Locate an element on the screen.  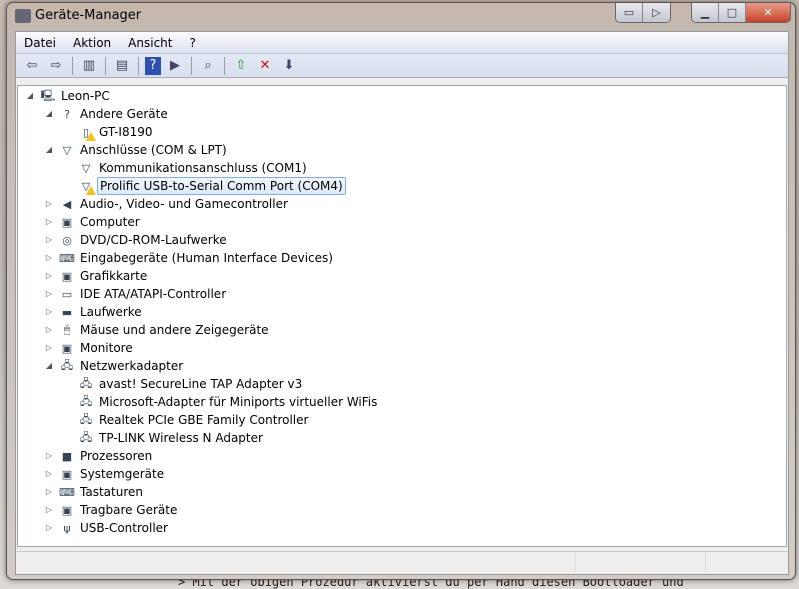
tree-item: ▣ Tragbare Geräte is located at coordinates (119, 510).